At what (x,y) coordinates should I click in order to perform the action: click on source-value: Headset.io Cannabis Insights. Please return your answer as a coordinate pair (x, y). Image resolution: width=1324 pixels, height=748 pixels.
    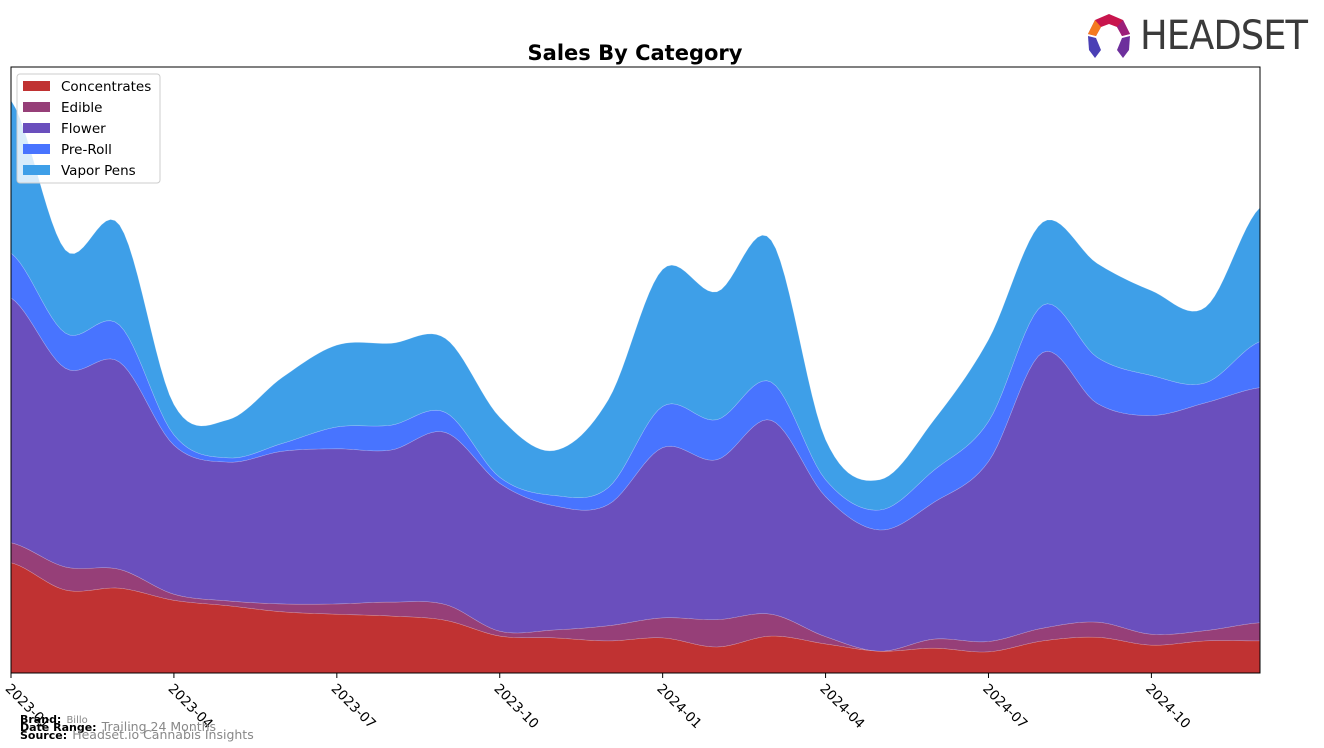
    Looking at the image, I should click on (163, 734).